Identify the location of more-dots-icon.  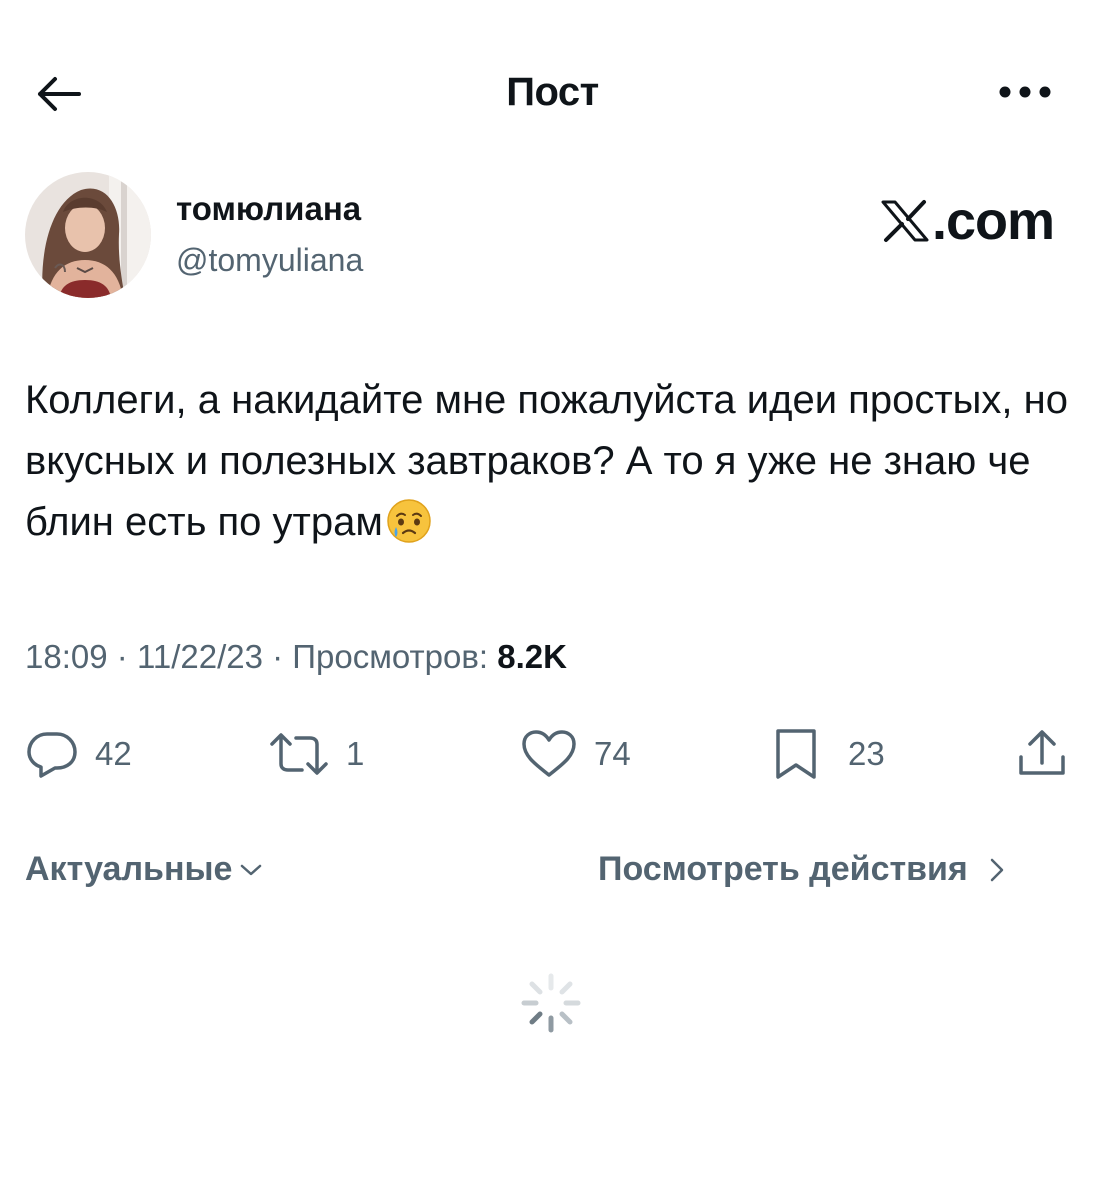
(1025, 92).